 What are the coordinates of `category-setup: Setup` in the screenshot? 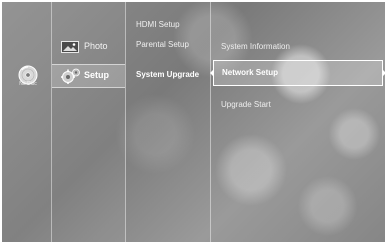 It's located at (88, 76).